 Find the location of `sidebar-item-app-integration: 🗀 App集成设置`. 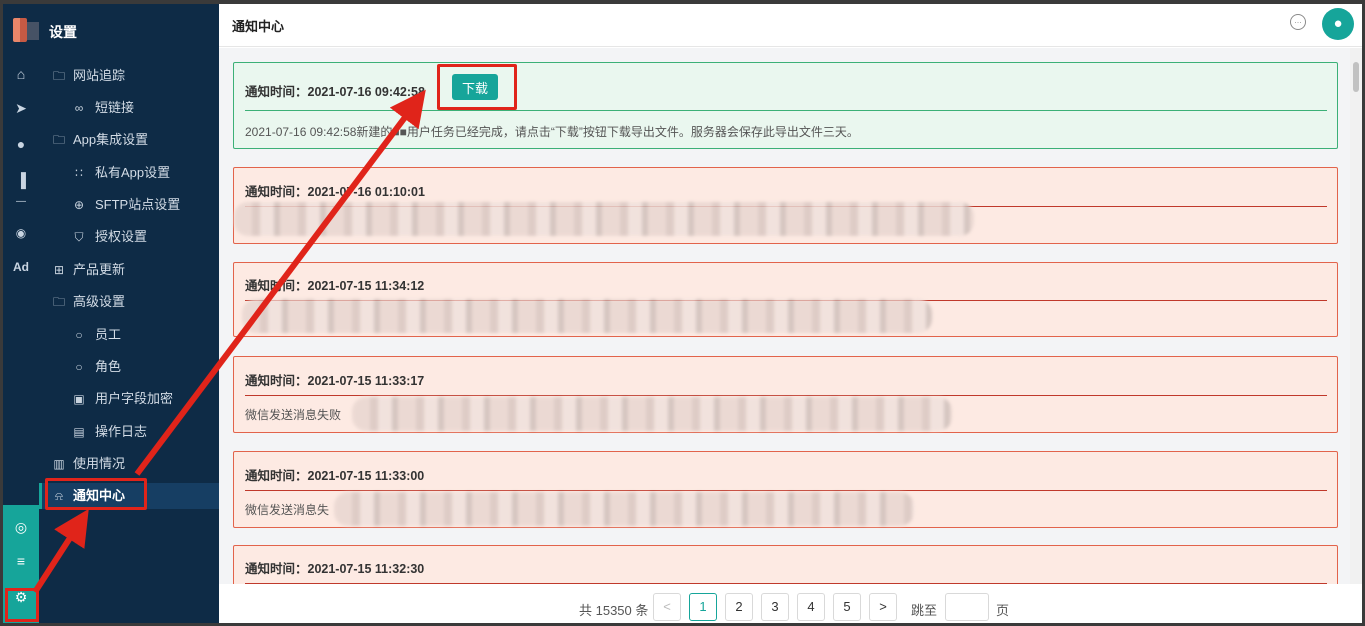

sidebar-item-app-integration: 🗀 App集成设置 is located at coordinates (129, 140).